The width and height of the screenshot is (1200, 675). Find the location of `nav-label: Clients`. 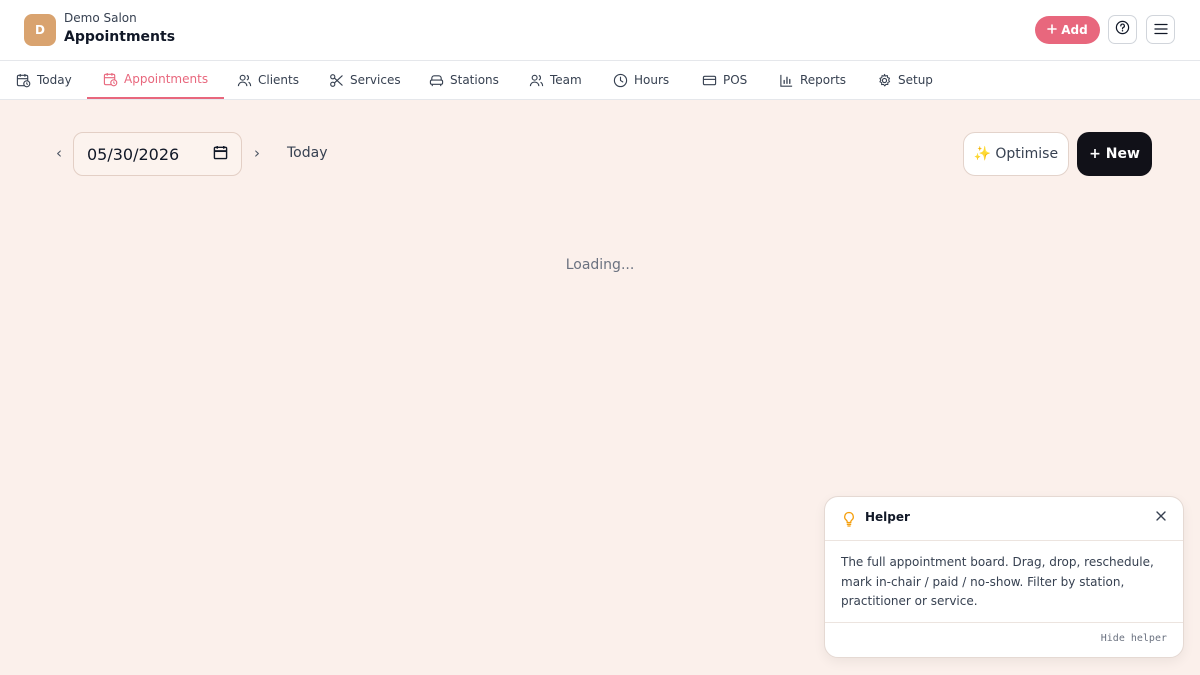

nav-label: Clients is located at coordinates (278, 80).